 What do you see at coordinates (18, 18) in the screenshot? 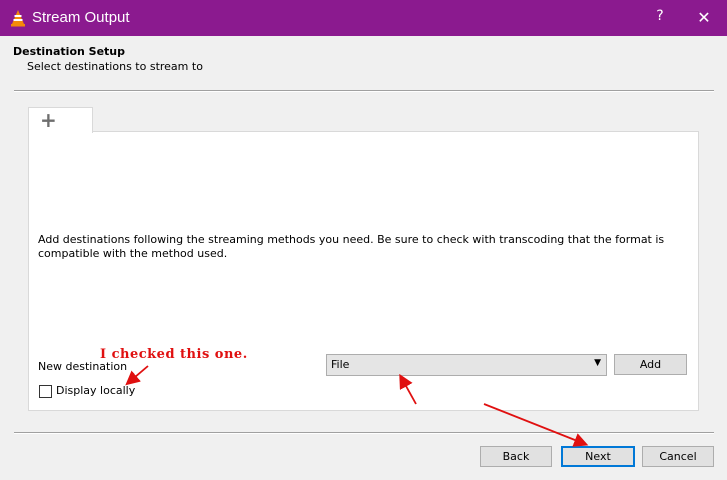
I see `vlc-cone-icon` at bounding box center [18, 18].